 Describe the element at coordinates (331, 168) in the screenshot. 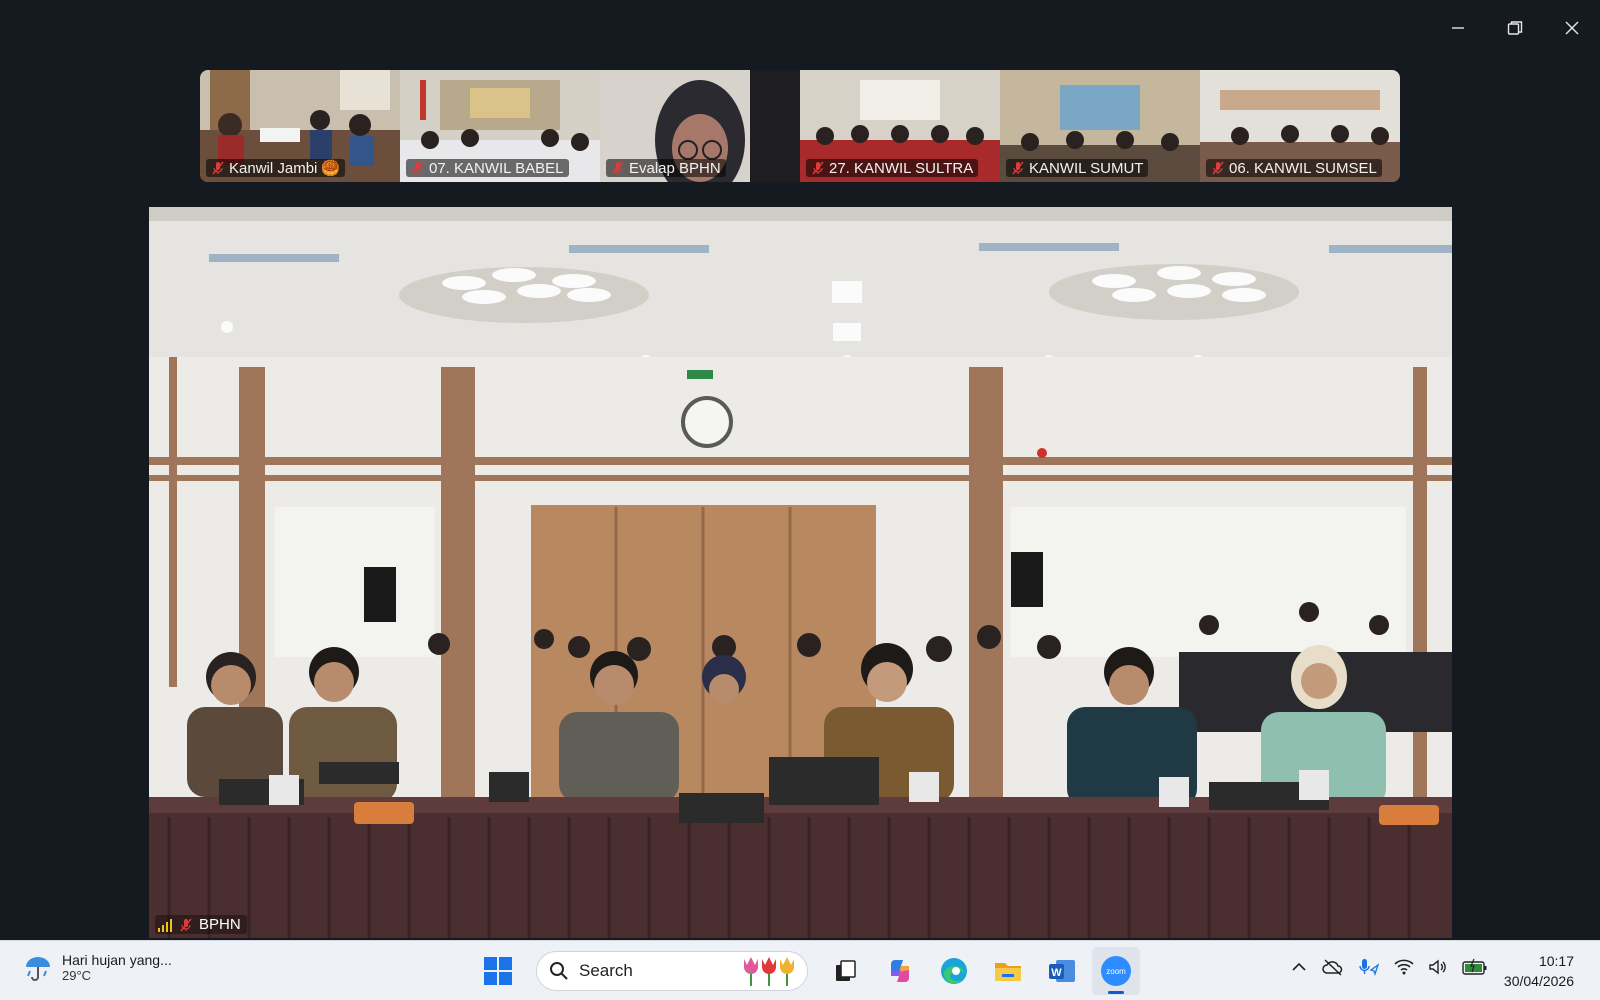

I see `reaction-emoji: 🥮` at that location.